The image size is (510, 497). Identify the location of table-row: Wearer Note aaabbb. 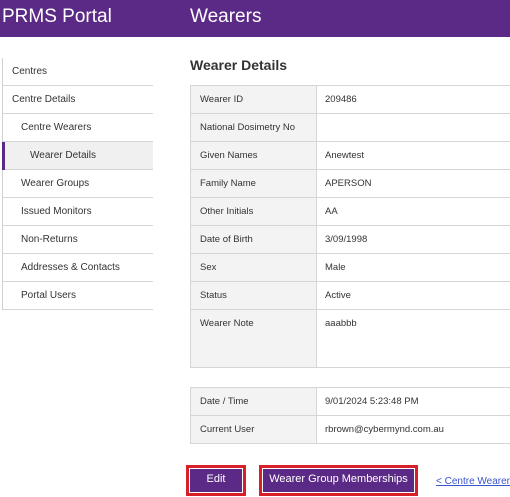
(350, 339).